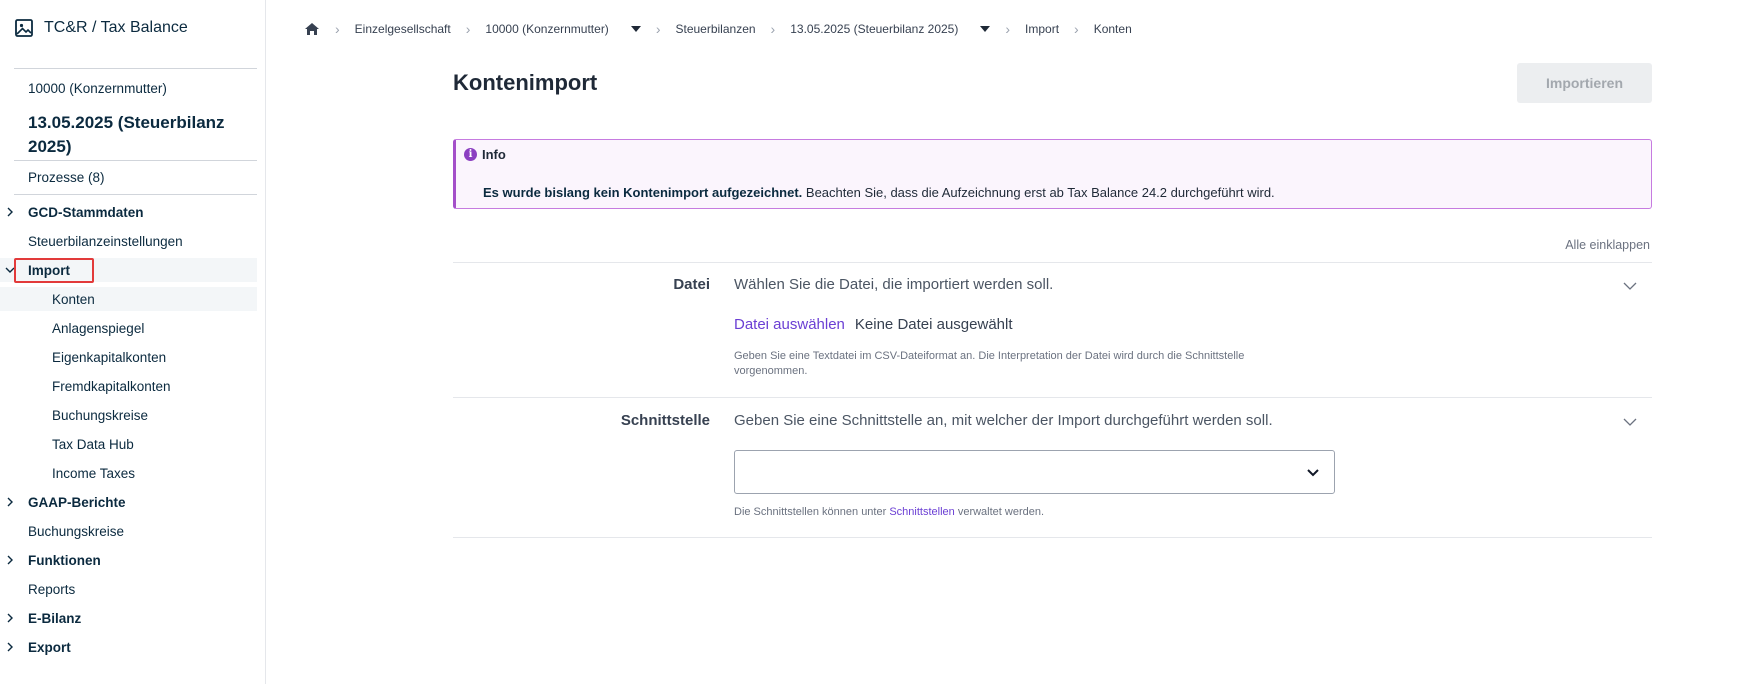 The height and width of the screenshot is (684, 1745). Describe the element at coordinates (64, 560) in the screenshot. I see `sidebar-item-label: Funktionen` at that location.